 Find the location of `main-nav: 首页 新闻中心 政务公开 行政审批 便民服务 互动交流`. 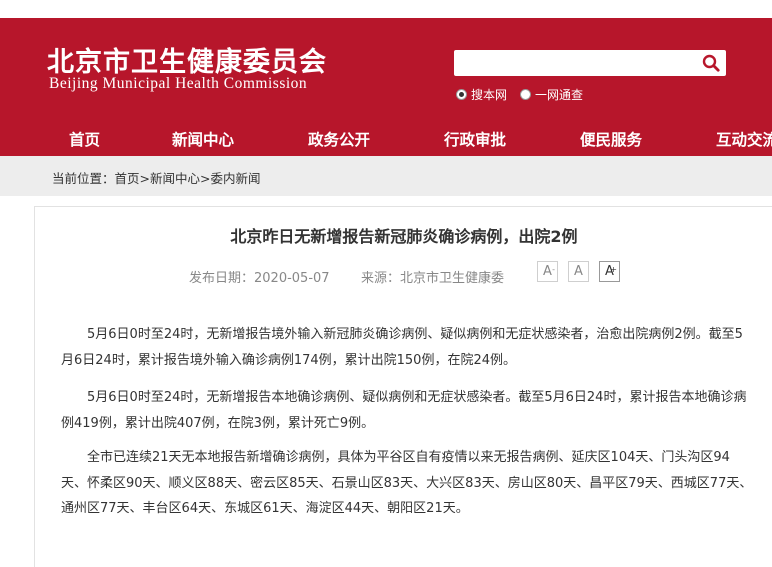

main-nav: 首页 新闻中心 政务公开 行政审批 便民服务 互动交流 is located at coordinates (386, 139).